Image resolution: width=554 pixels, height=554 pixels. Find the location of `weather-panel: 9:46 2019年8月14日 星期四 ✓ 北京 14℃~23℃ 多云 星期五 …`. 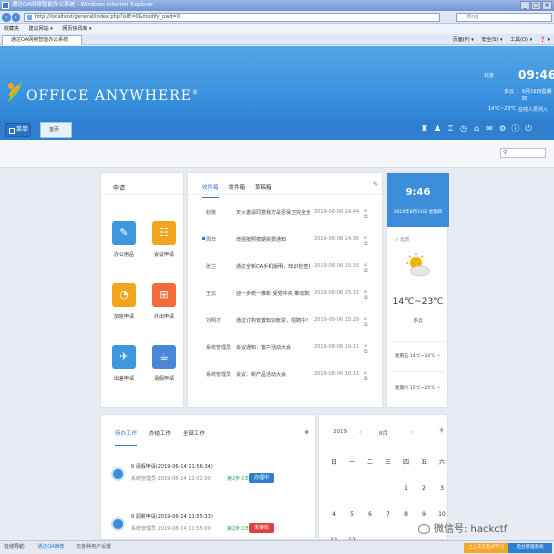

weather-panel: 9:46 2019年8月14日 星期四 ✓ 北京 14℃~23℃ 多云 星期五 … is located at coordinates (417, 290).